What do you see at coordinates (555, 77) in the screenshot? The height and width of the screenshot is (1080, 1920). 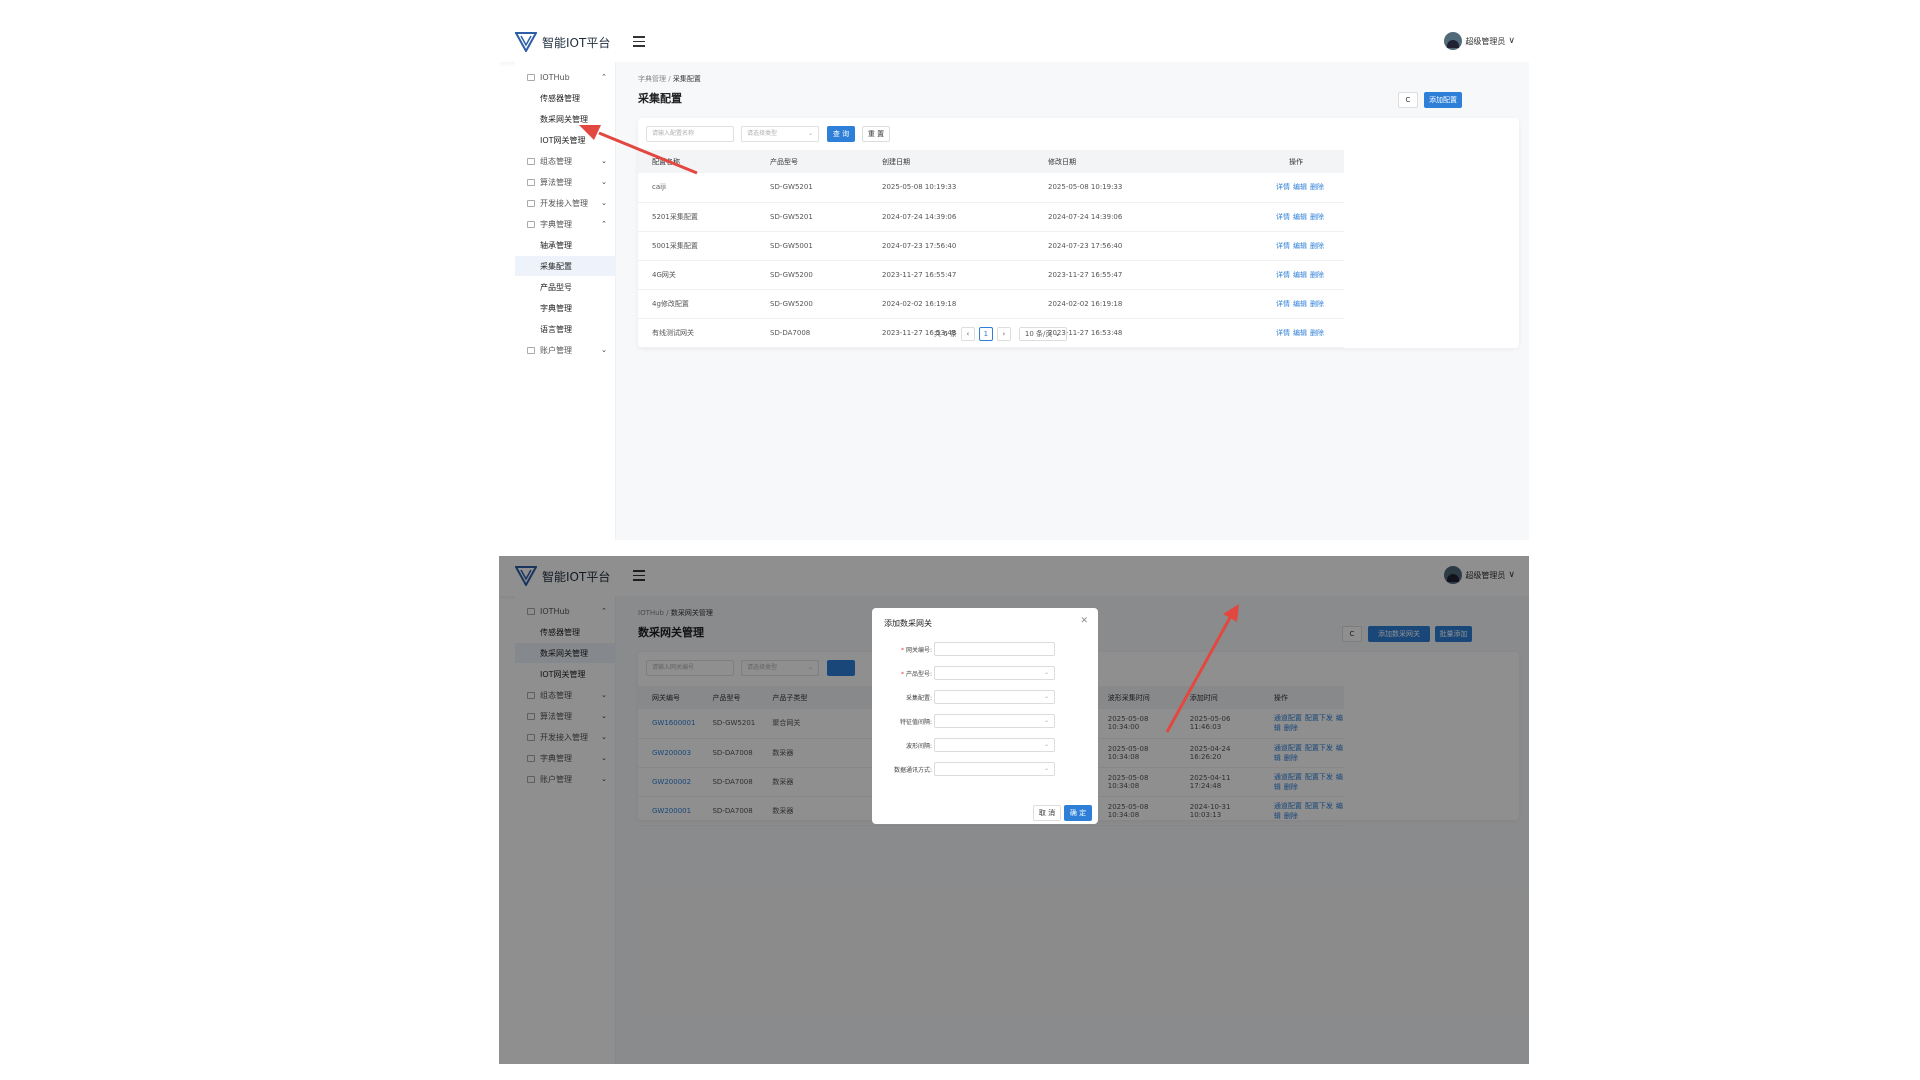 I see `sidebar-item-label: IOTHub` at bounding box center [555, 77].